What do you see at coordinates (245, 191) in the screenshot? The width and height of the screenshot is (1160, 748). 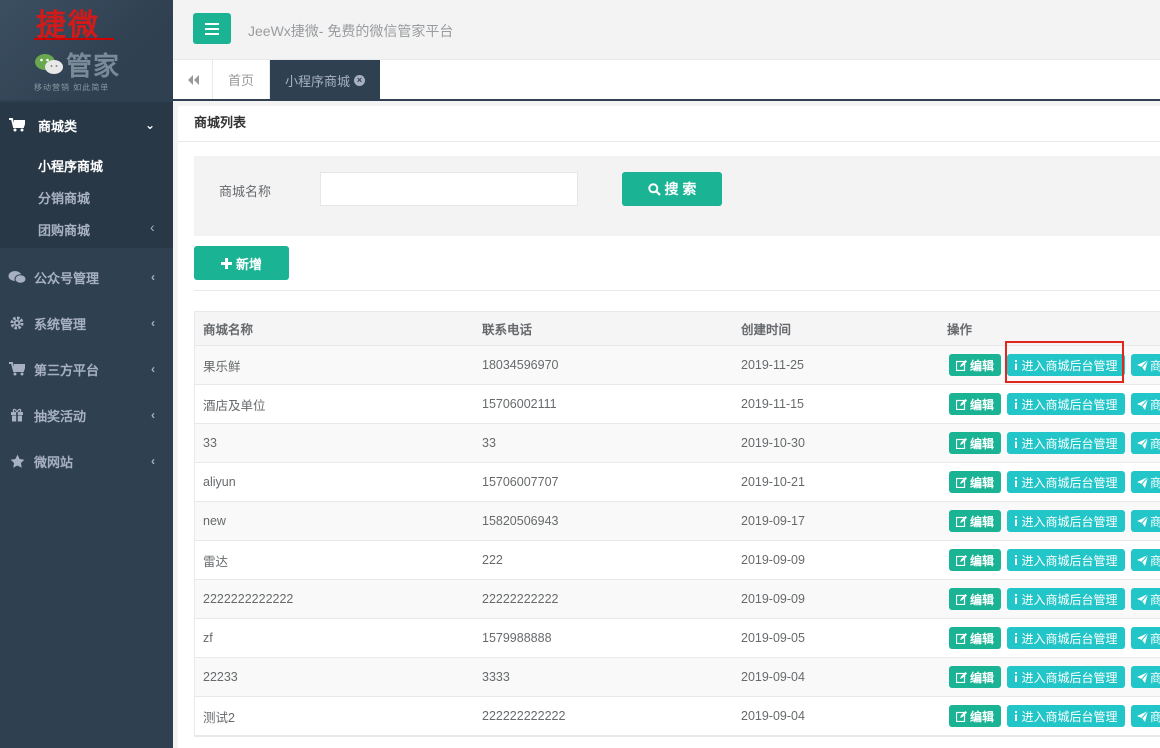 I see `search-label: 商城名称` at bounding box center [245, 191].